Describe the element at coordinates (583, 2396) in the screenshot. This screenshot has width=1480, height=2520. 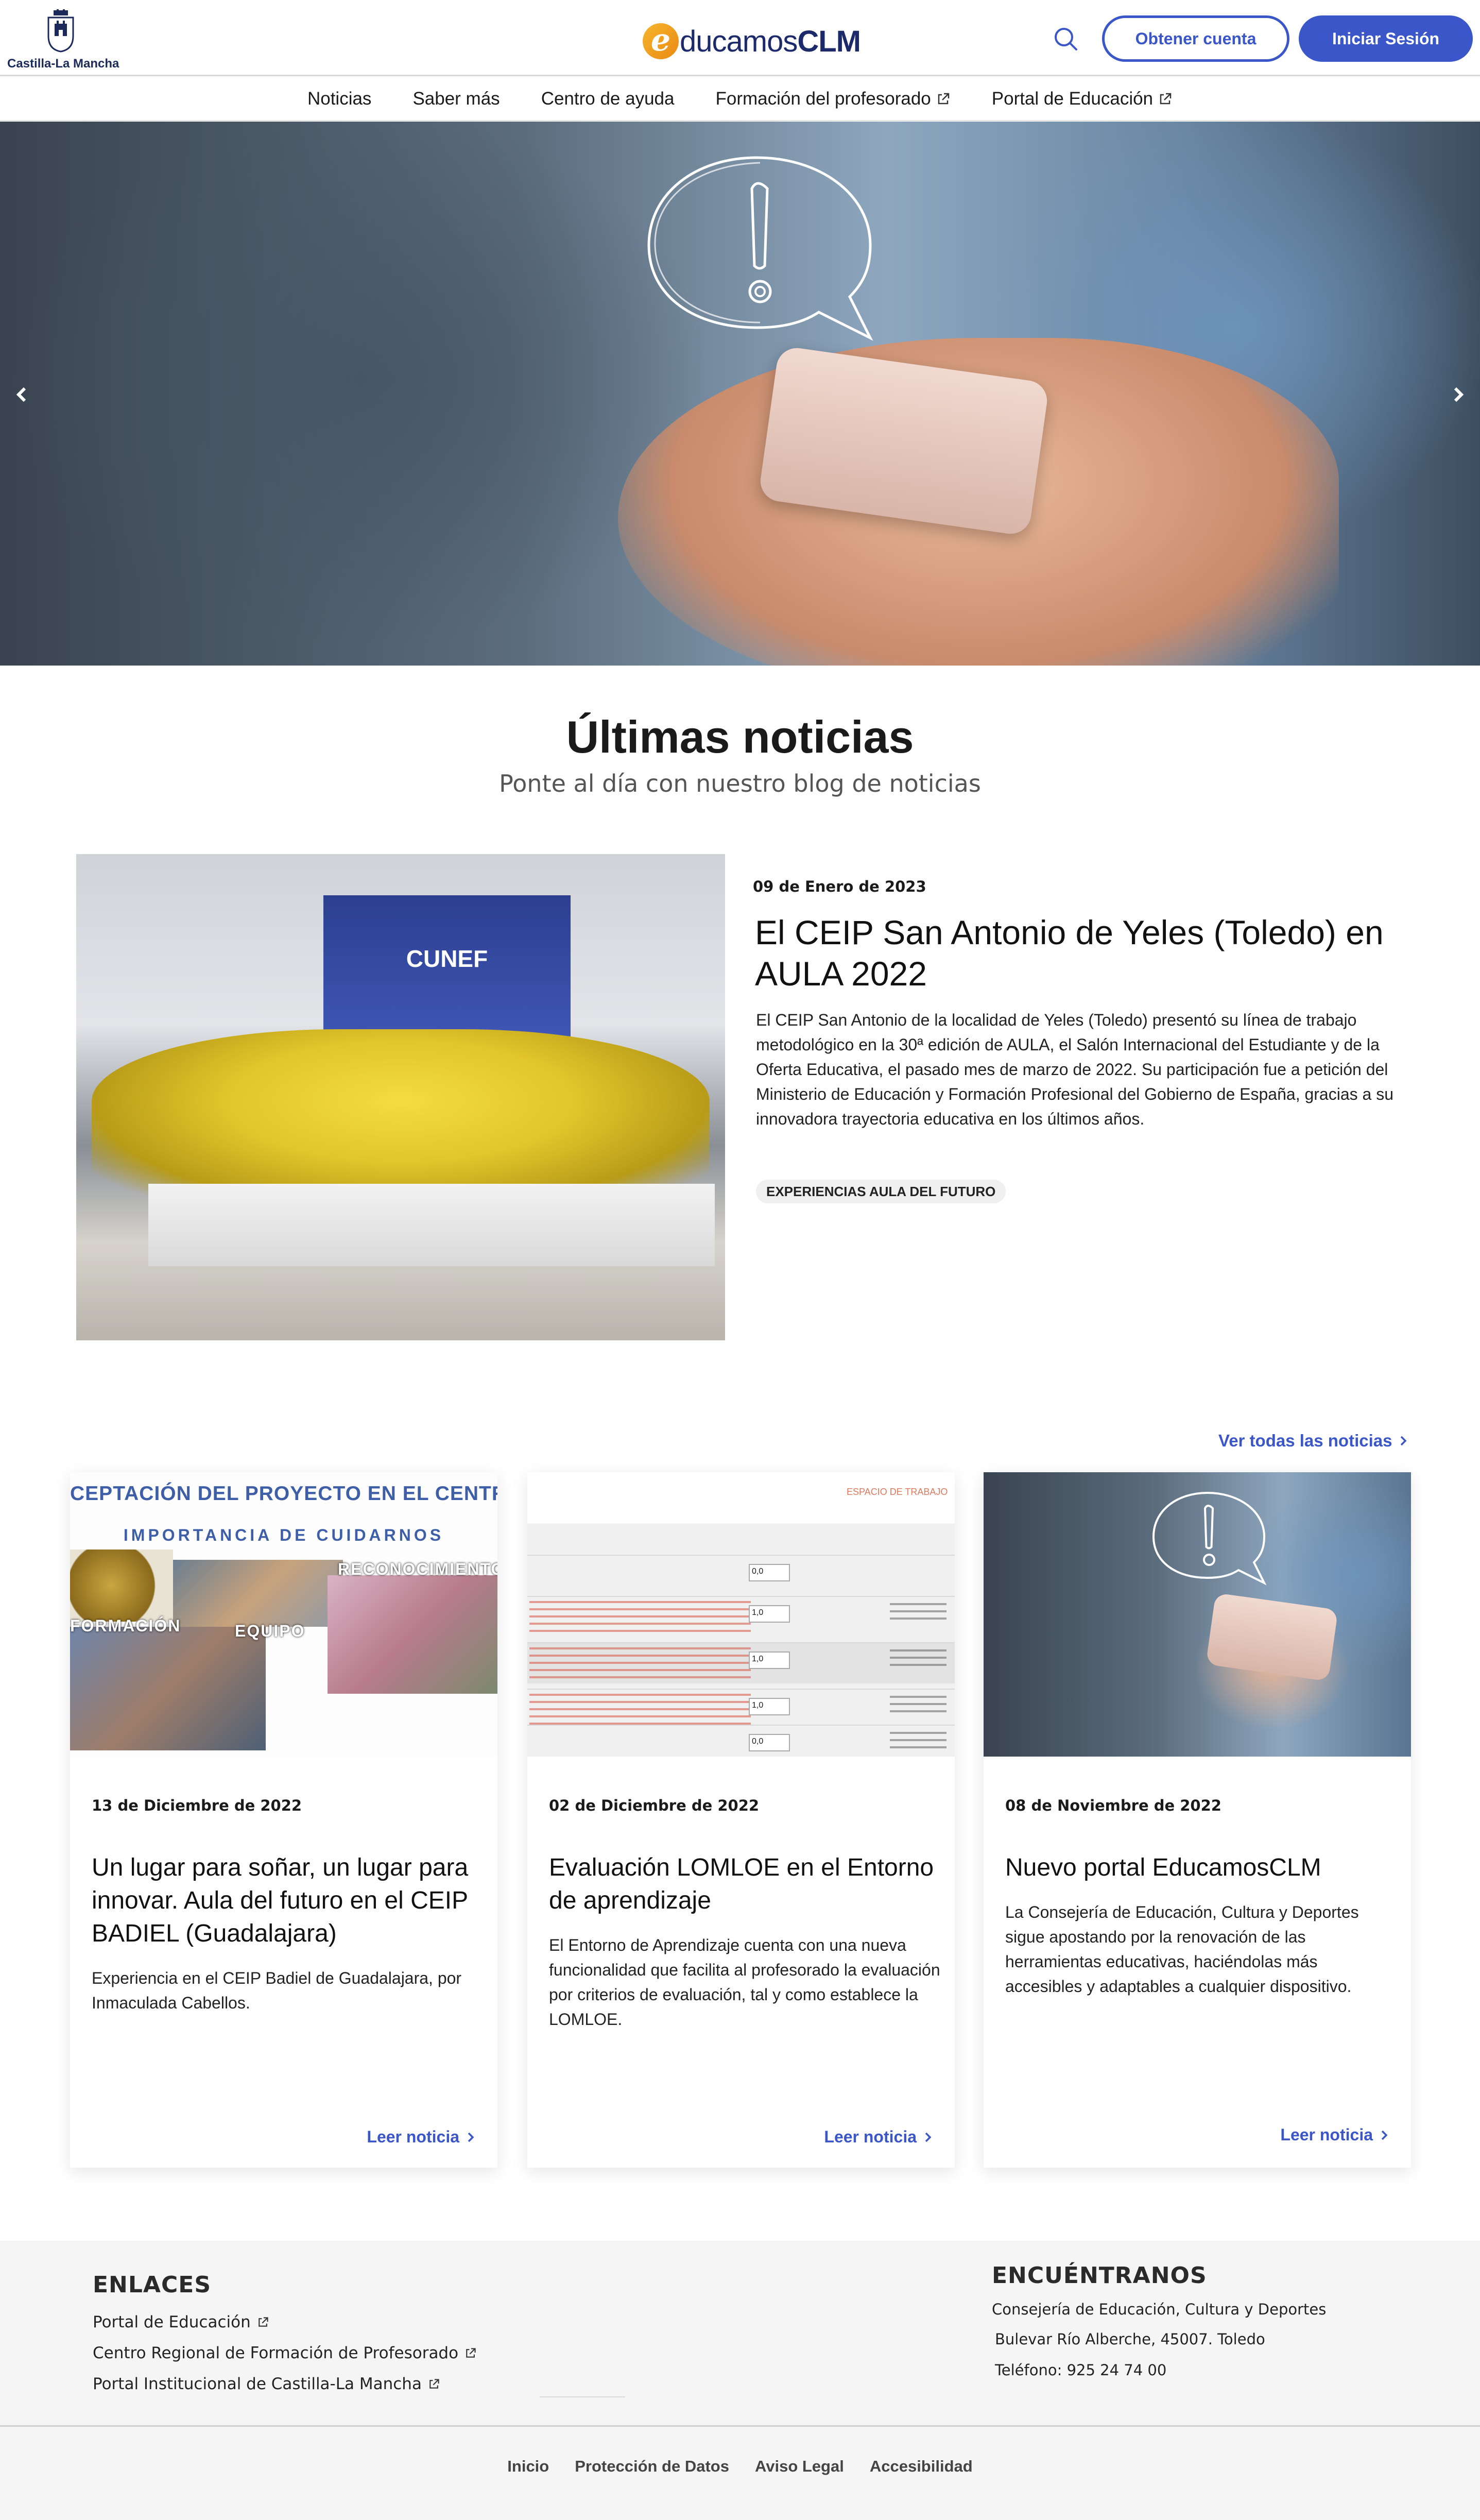
I see `divider` at that location.